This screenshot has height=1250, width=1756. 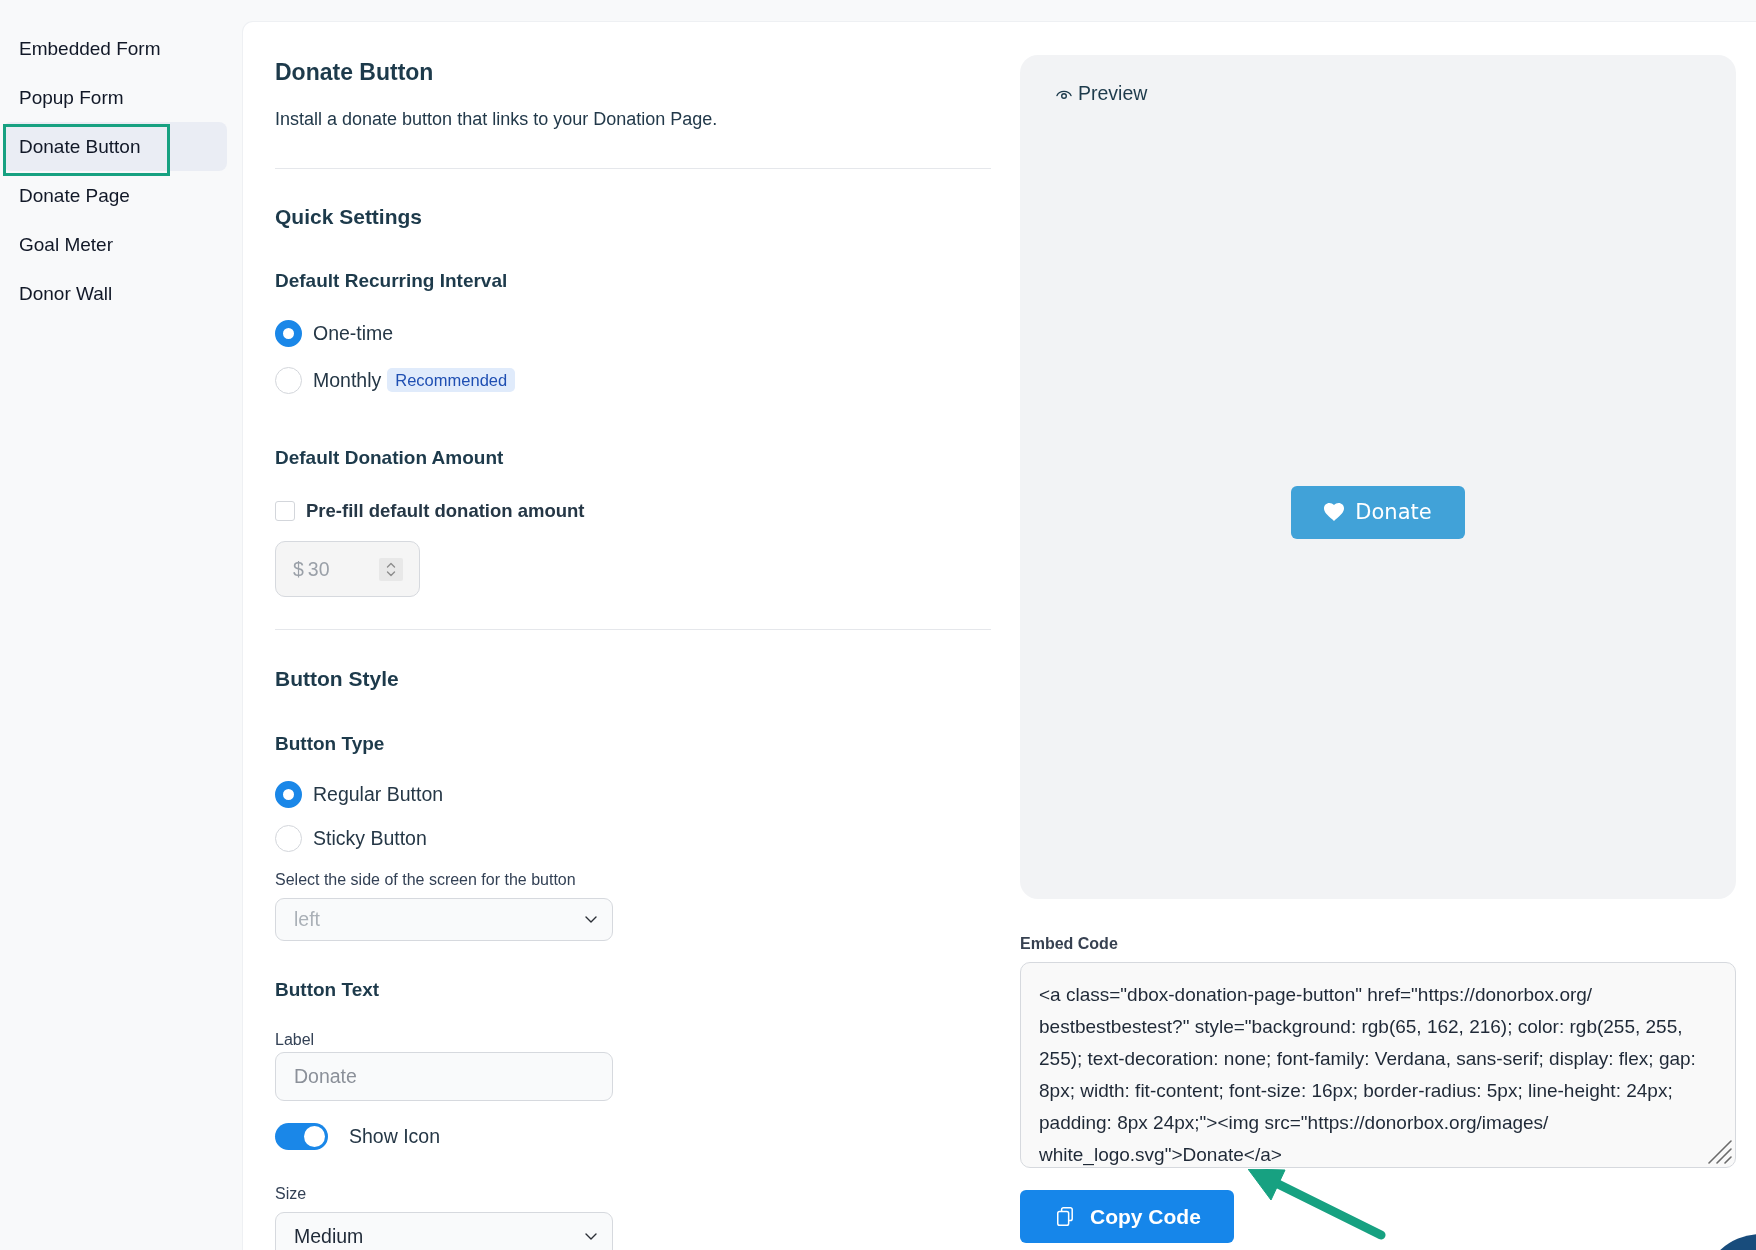 What do you see at coordinates (354, 72) in the screenshot?
I see `page-title: Donate Button` at bounding box center [354, 72].